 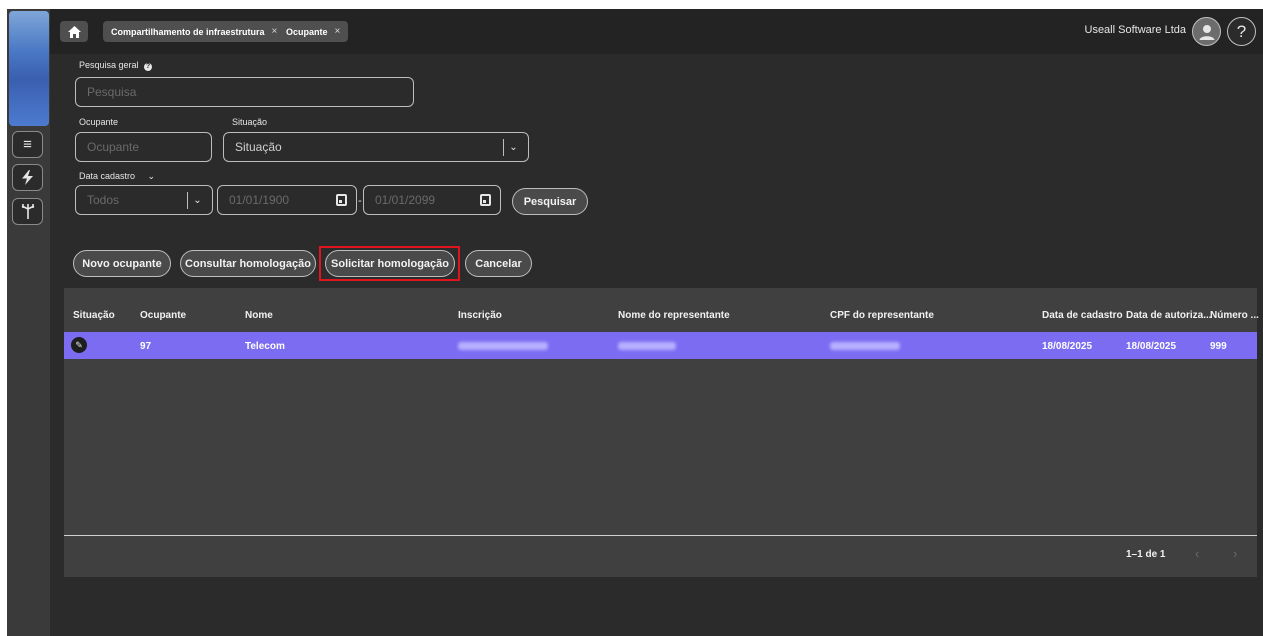 What do you see at coordinates (1218, 346) in the screenshot?
I see `cell-number: 999` at bounding box center [1218, 346].